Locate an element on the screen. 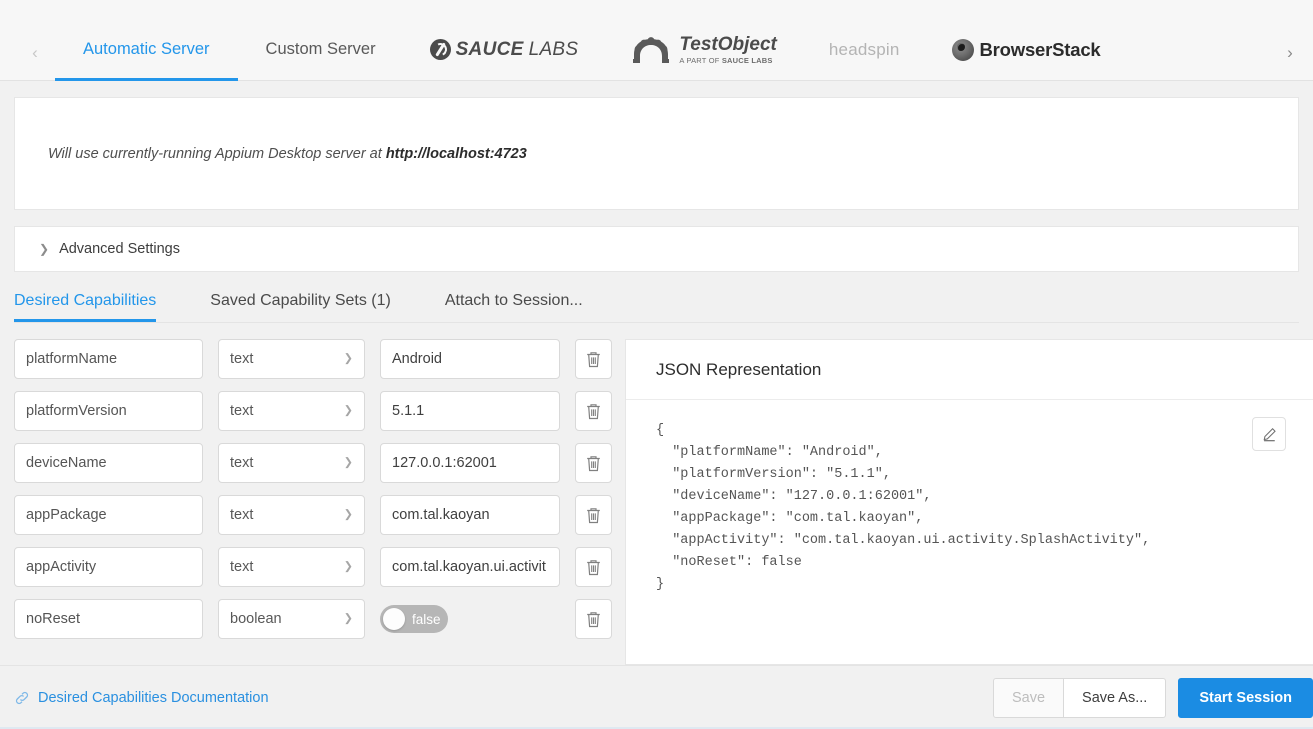  desired-capabilities-documentation-label: Desired Capabilities Documentation is located at coordinates (153, 697).